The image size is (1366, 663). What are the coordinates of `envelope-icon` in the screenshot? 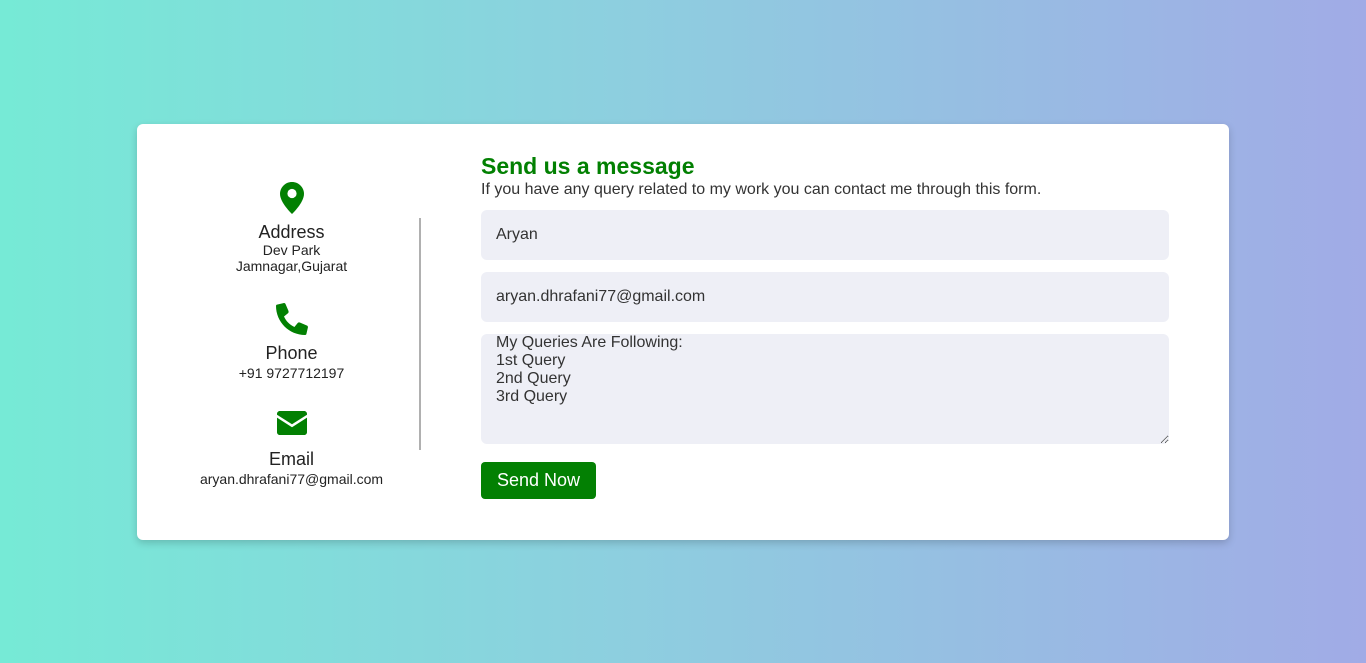 It's located at (291, 423).